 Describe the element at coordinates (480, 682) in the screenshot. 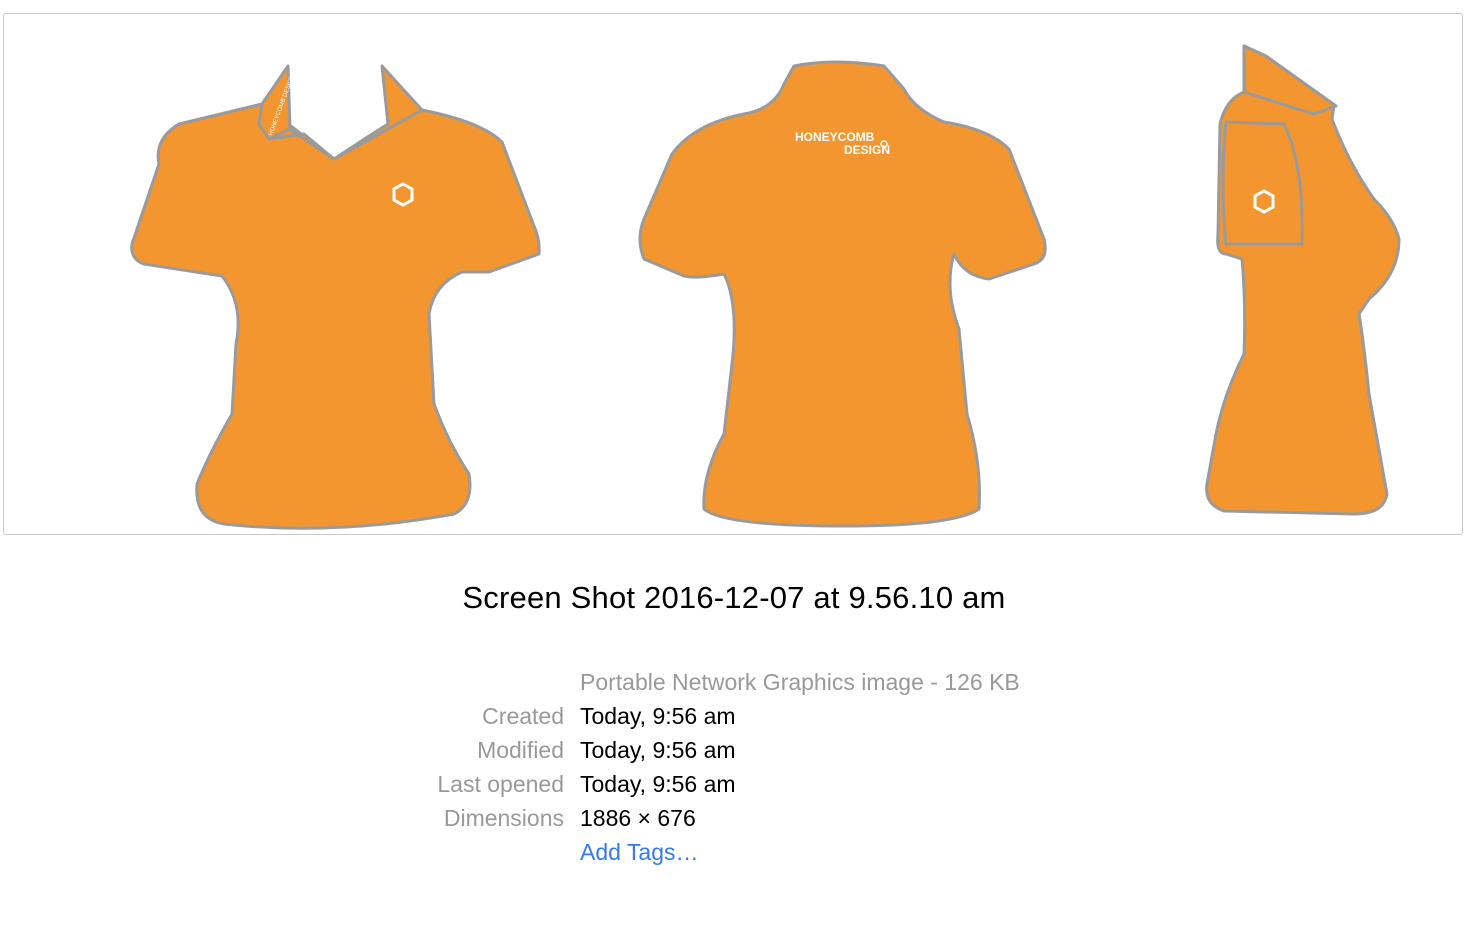

I see `file-kind-label-spacer` at that location.